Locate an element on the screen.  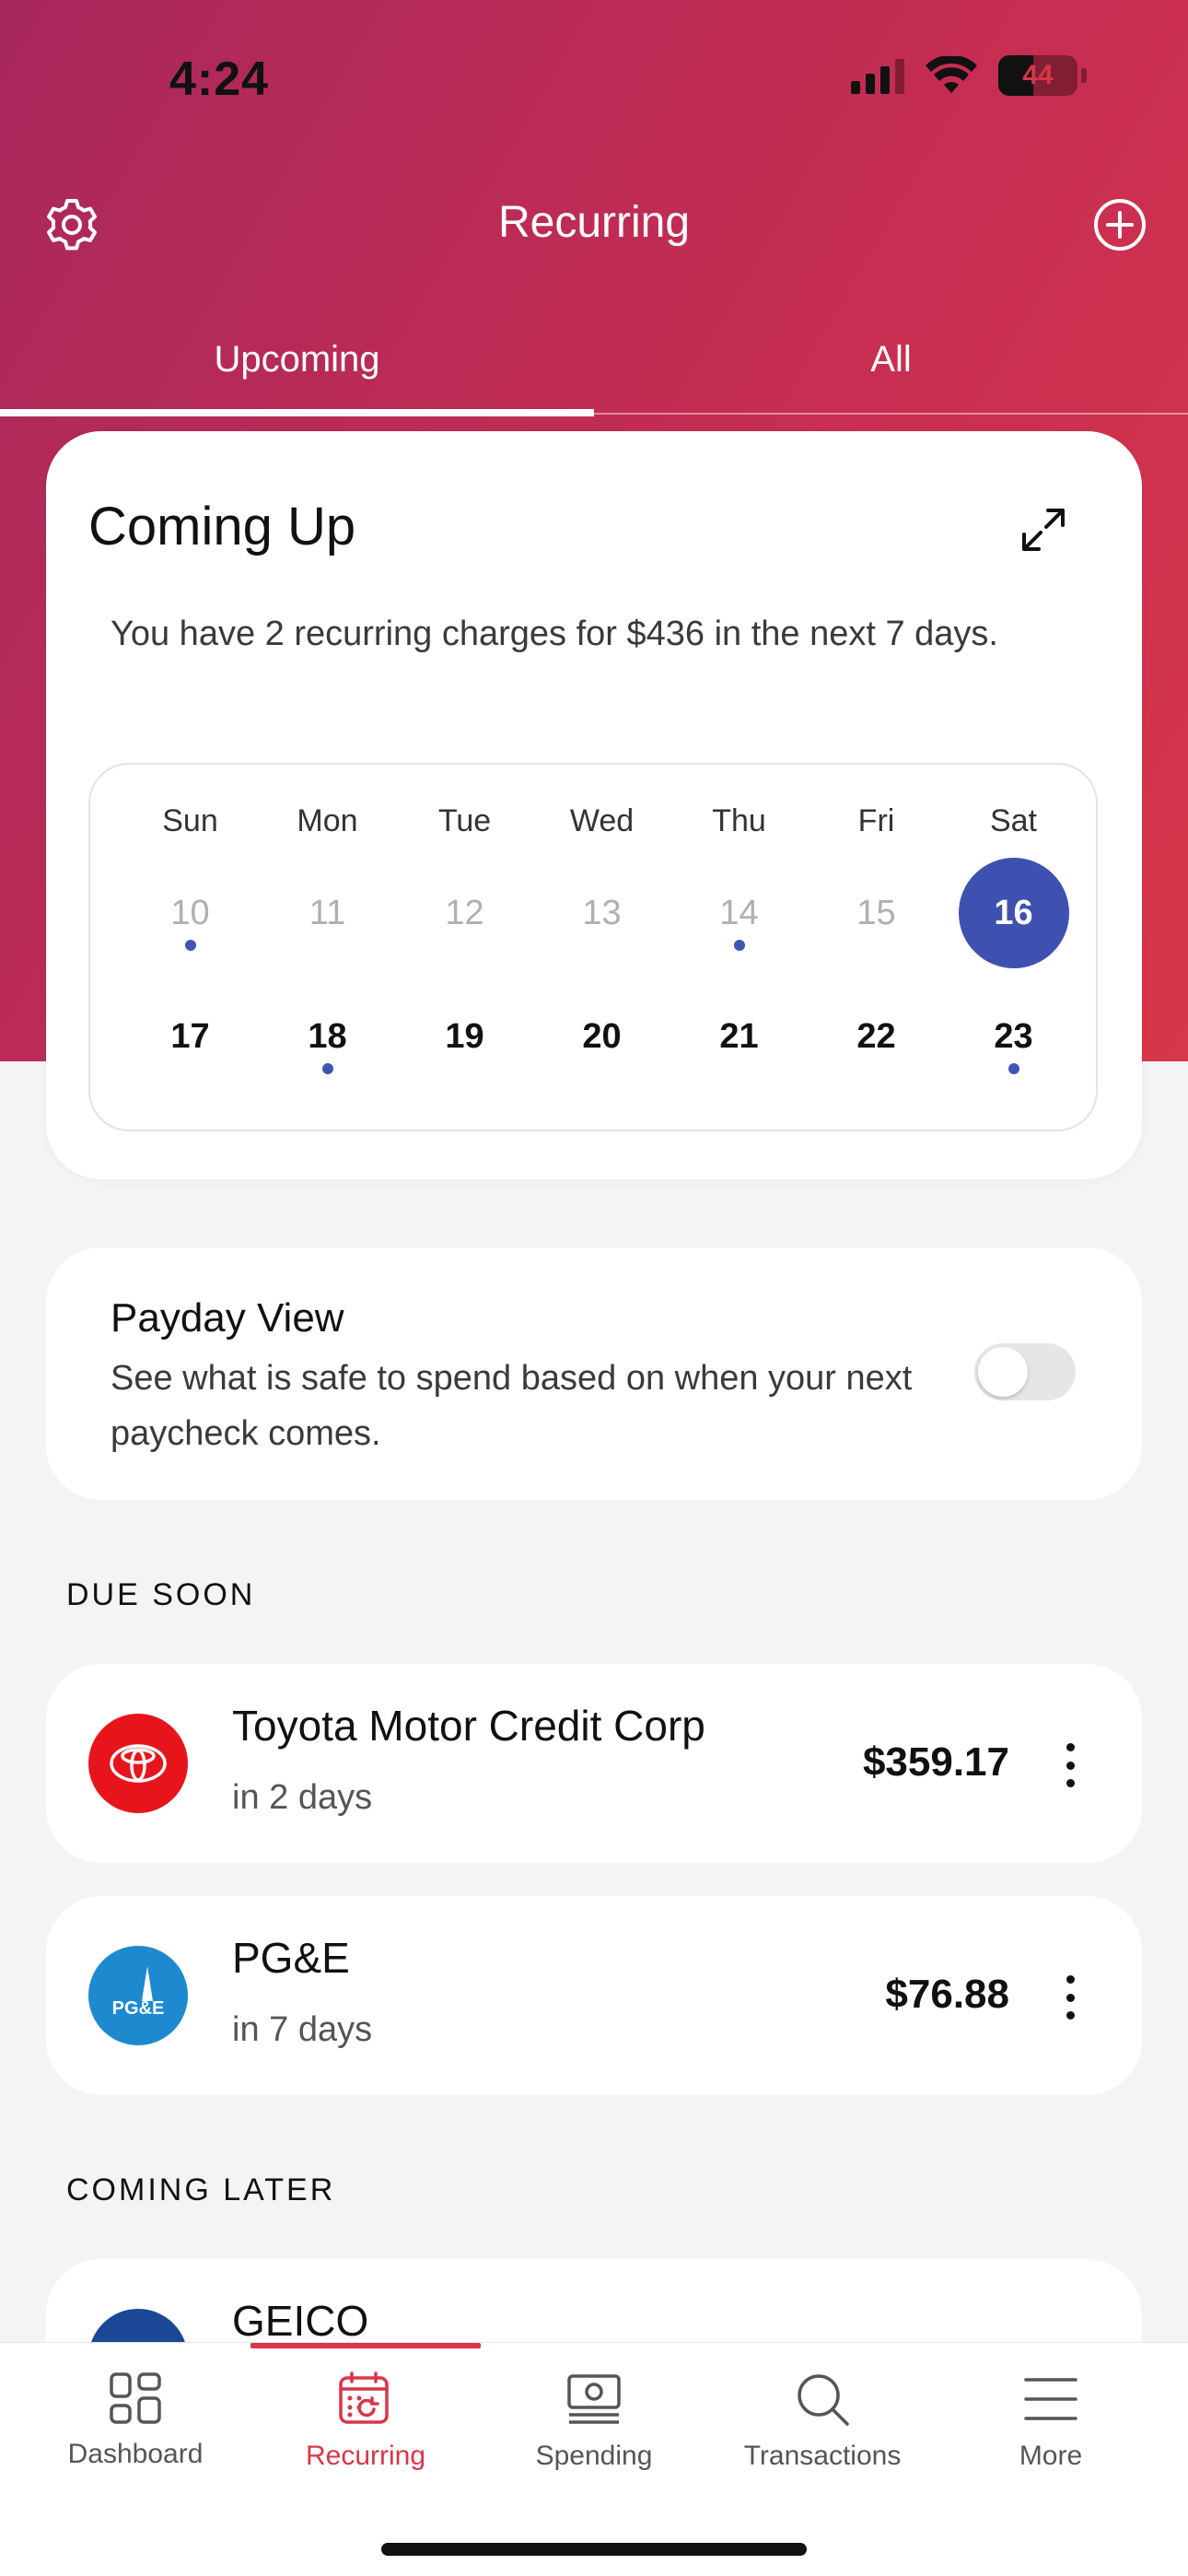
weekday-label: Wed is located at coordinates (602, 820).